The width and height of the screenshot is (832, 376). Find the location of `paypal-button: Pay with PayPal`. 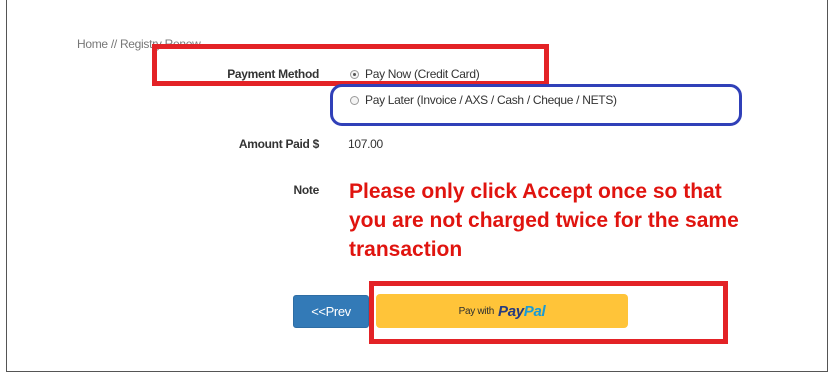

paypal-button: Pay with PayPal is located at coordinates (502, 311).